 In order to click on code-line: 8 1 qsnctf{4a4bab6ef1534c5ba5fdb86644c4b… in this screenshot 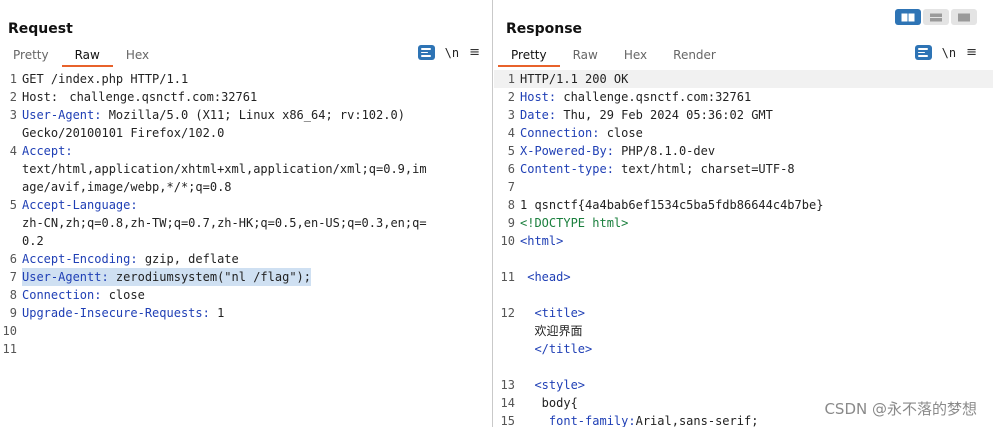, I will do `click(743, 205)`.